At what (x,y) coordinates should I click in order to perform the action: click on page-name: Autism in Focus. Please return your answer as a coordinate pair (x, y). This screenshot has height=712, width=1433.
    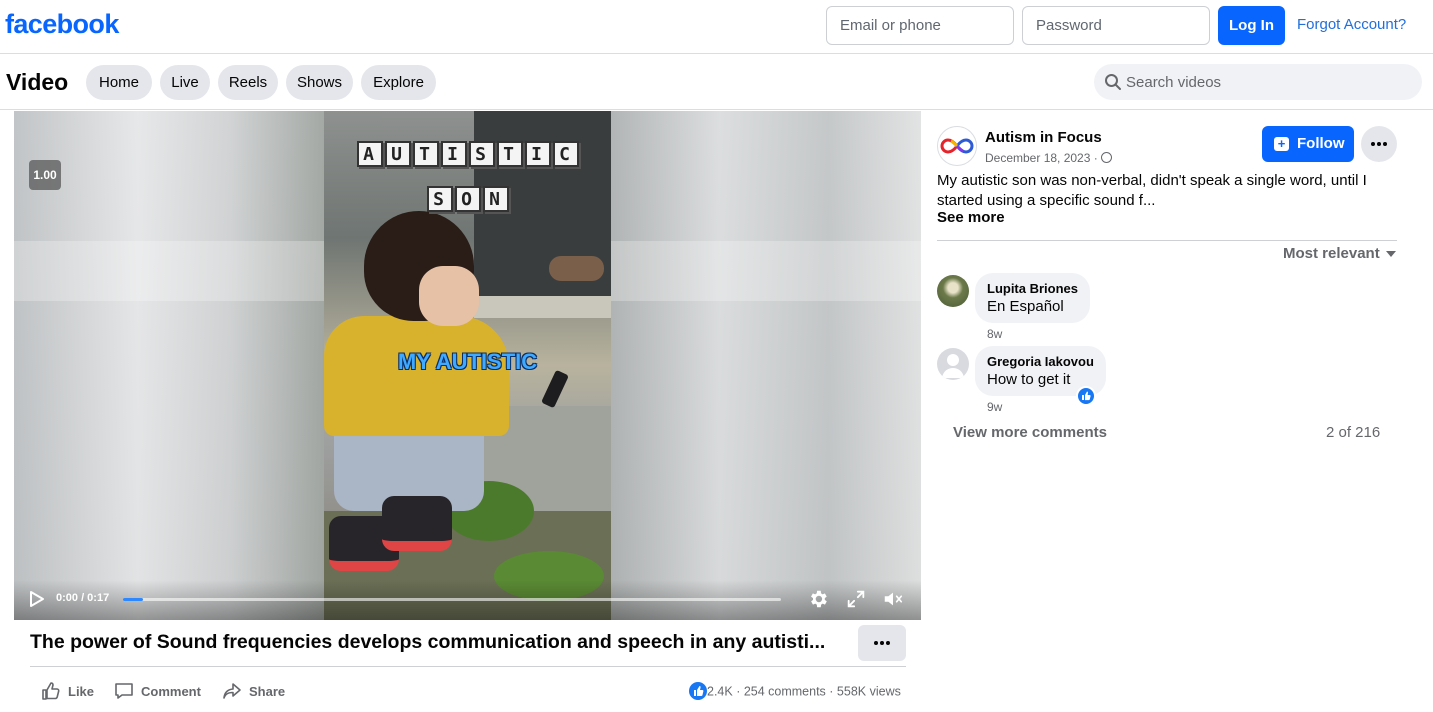
    Looking at the image, I should click on (1043, 137).